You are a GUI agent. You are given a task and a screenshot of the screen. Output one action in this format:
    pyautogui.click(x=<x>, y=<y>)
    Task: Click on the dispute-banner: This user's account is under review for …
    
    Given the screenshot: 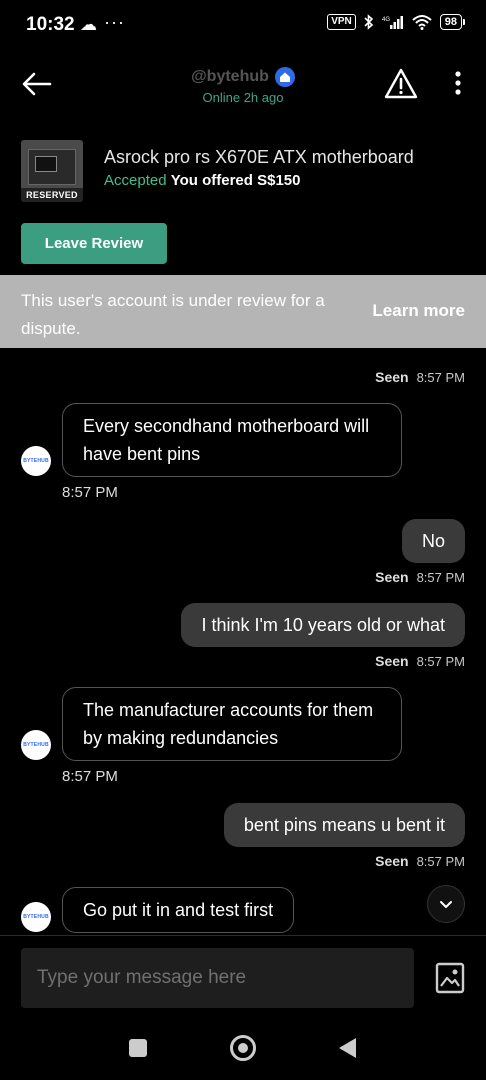 What is the action you would take?
    pyautogui.click(x=243, y=311)
    